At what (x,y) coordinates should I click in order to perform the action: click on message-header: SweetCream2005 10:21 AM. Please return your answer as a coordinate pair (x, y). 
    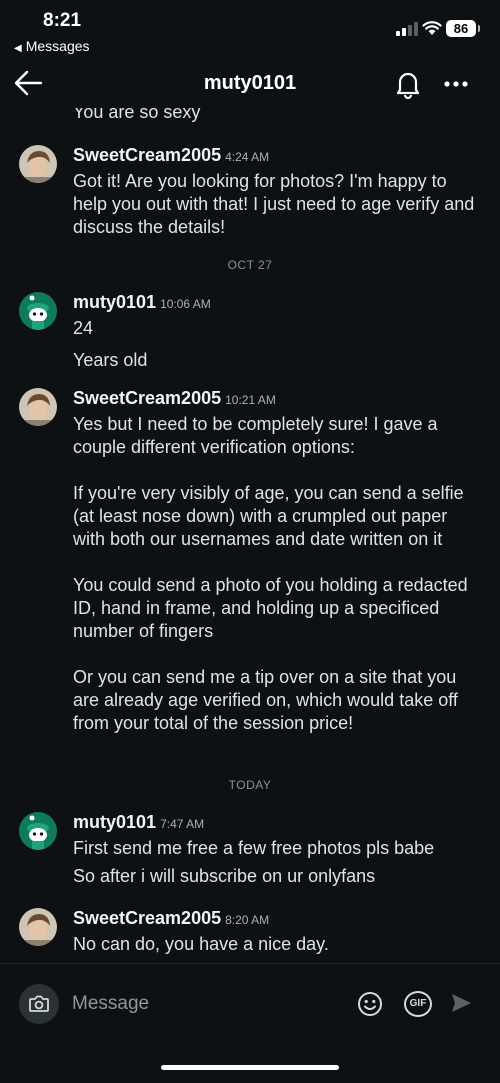
    Looking at the image, I should click on (174, 398).